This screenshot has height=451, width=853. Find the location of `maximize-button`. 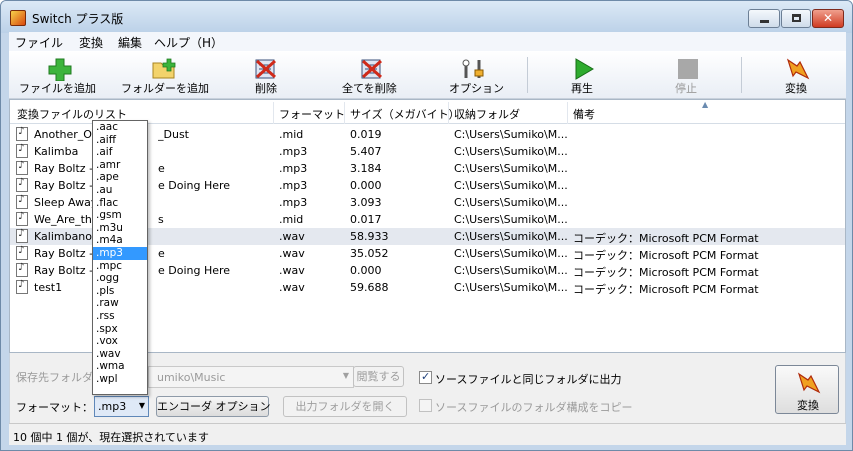

maximize-button is located at coordinates (796, 18).